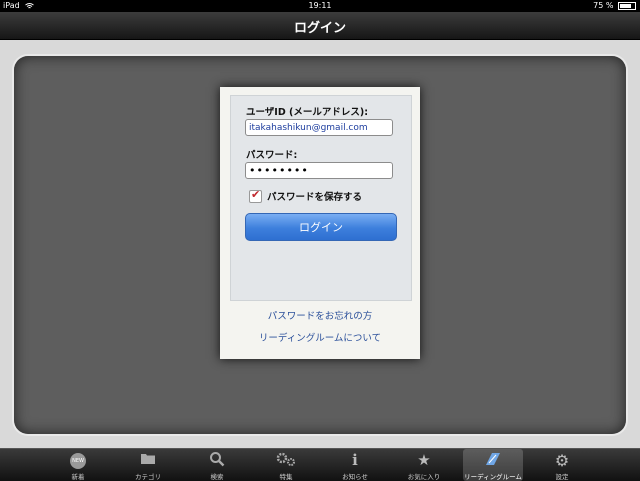 This screenshot has height=481, width=640. What do you see at coordinates (286, 461) in the screenshot?
I see `gears-icon` at bounding box center [286, 461].